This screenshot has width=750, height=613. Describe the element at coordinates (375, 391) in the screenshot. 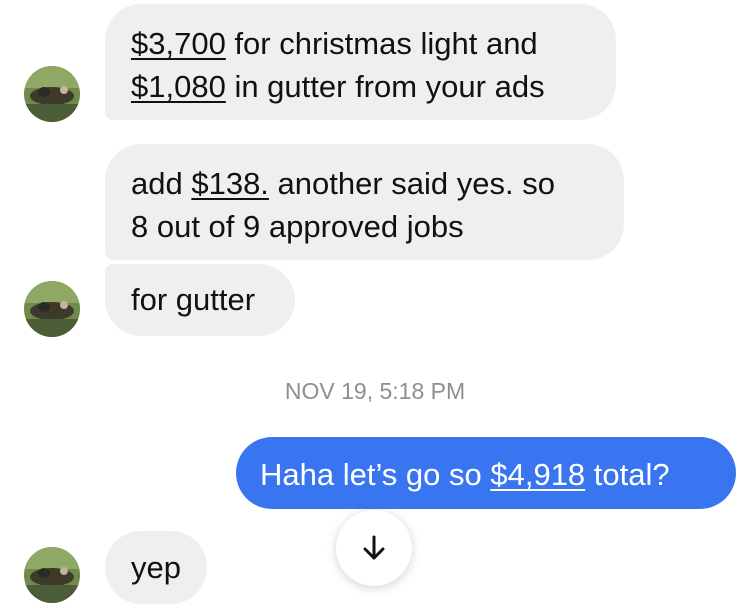

I see `message-timestamp: NOV 19, 5:18 PM` at that location.